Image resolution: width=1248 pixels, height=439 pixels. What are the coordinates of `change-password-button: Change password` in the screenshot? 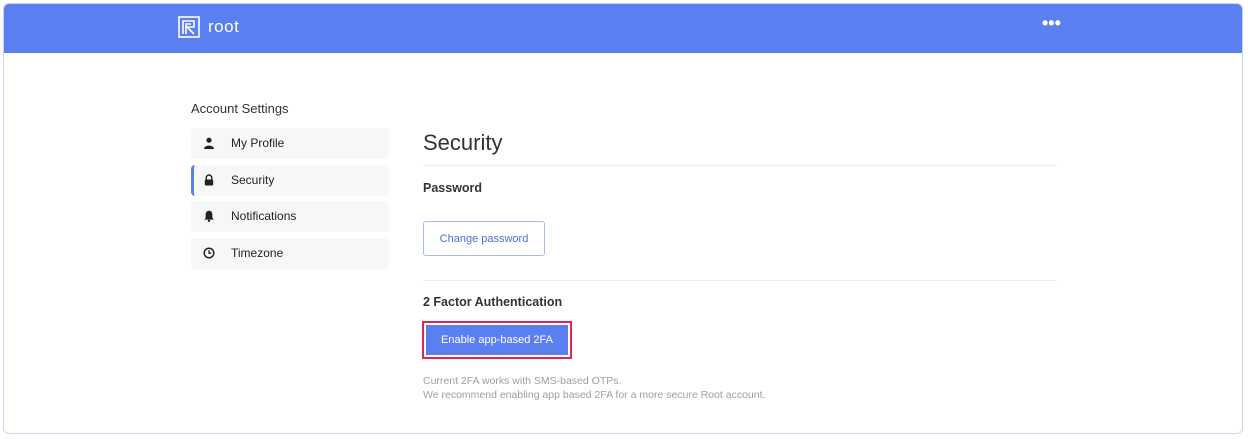 It's located at (484, 238).